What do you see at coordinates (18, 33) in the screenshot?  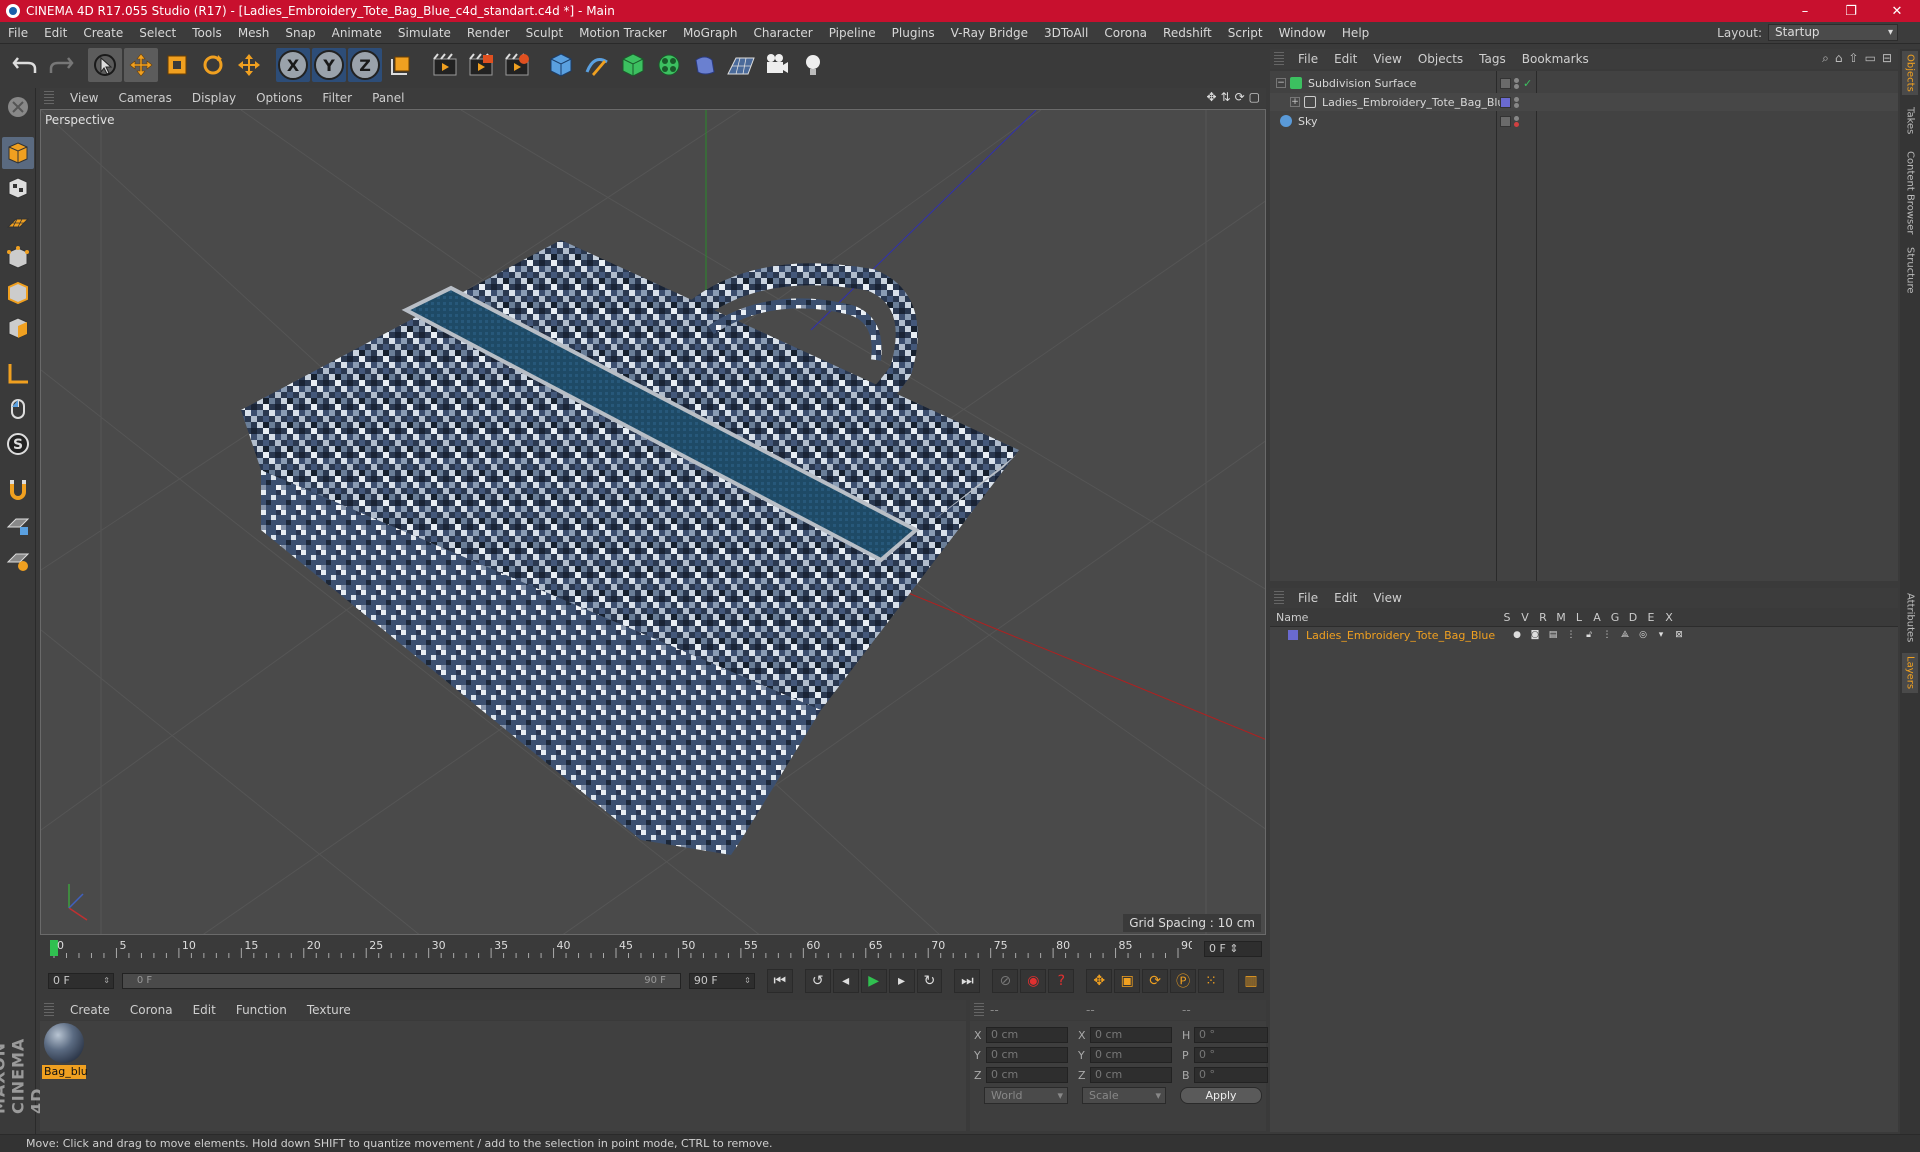 I see `menu-file: File` at bounding box center [18, 33].